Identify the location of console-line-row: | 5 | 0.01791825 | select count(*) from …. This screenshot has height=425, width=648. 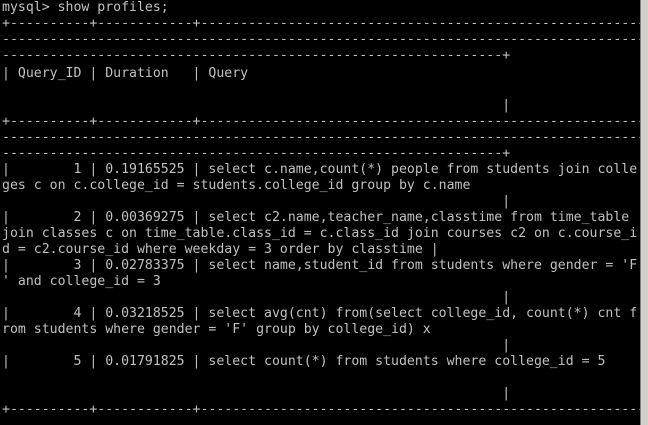
(304, 361).